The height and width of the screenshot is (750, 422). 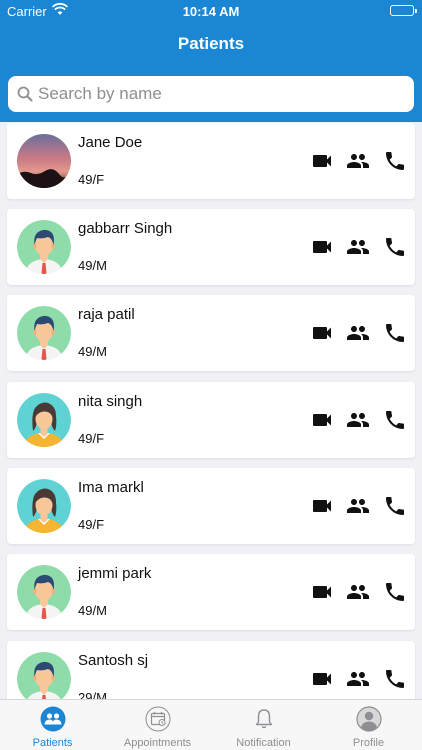 I want to click on calendar-icon, so click(x=158, y=719).